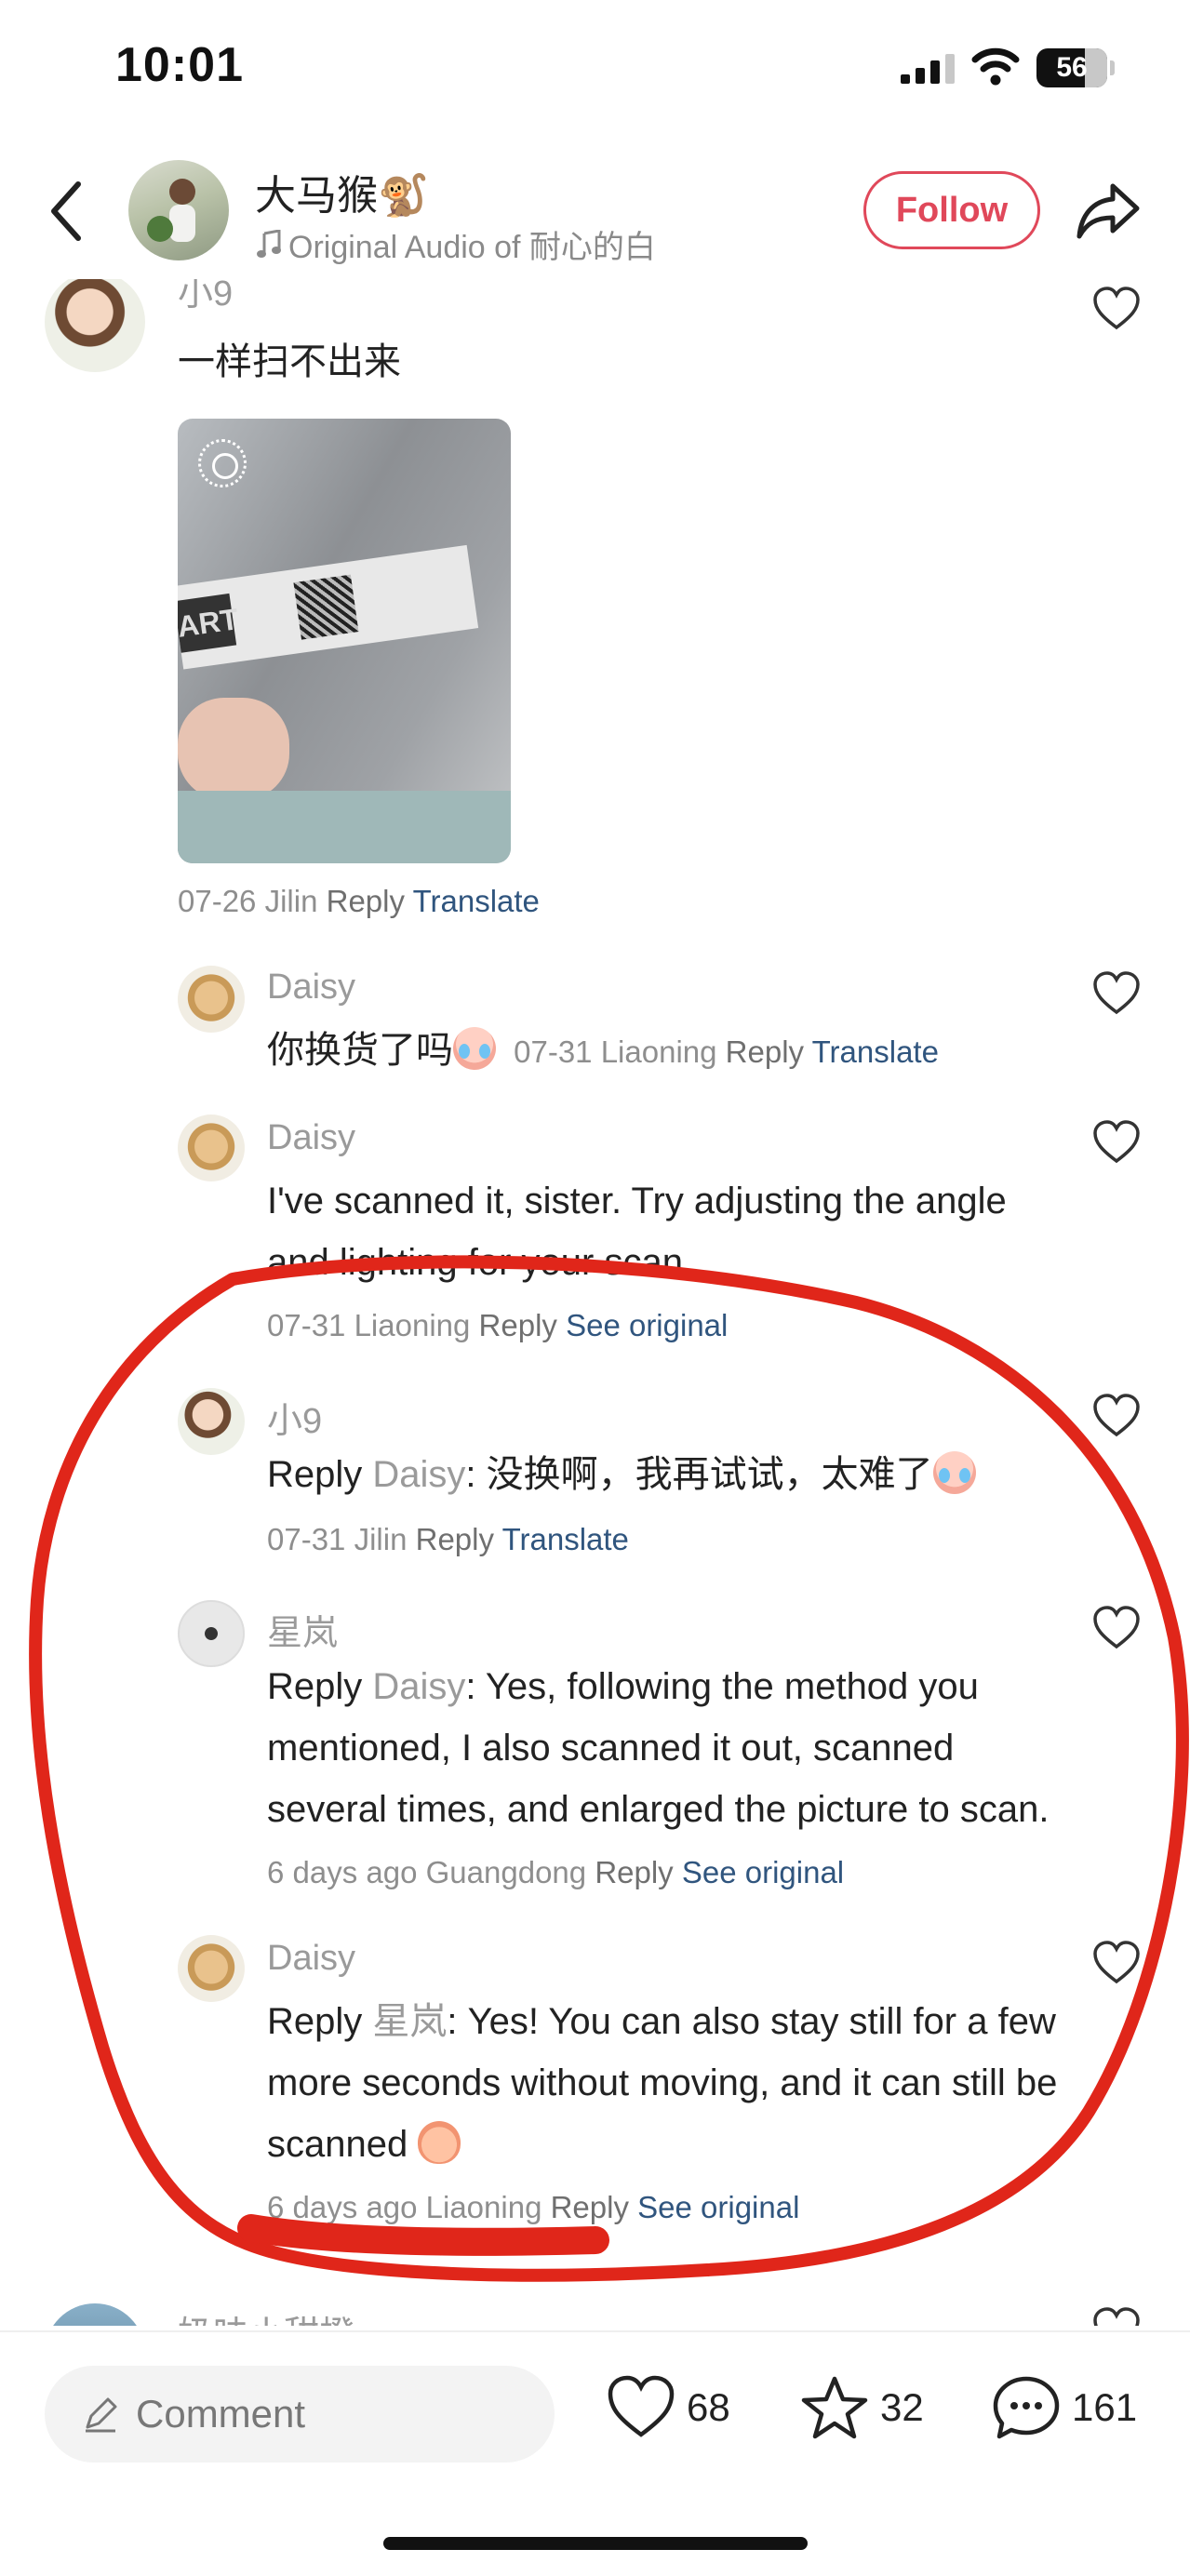 The image size is (1190, 2576). I want to click on reply-target: 星岚, so click(409, 2021).